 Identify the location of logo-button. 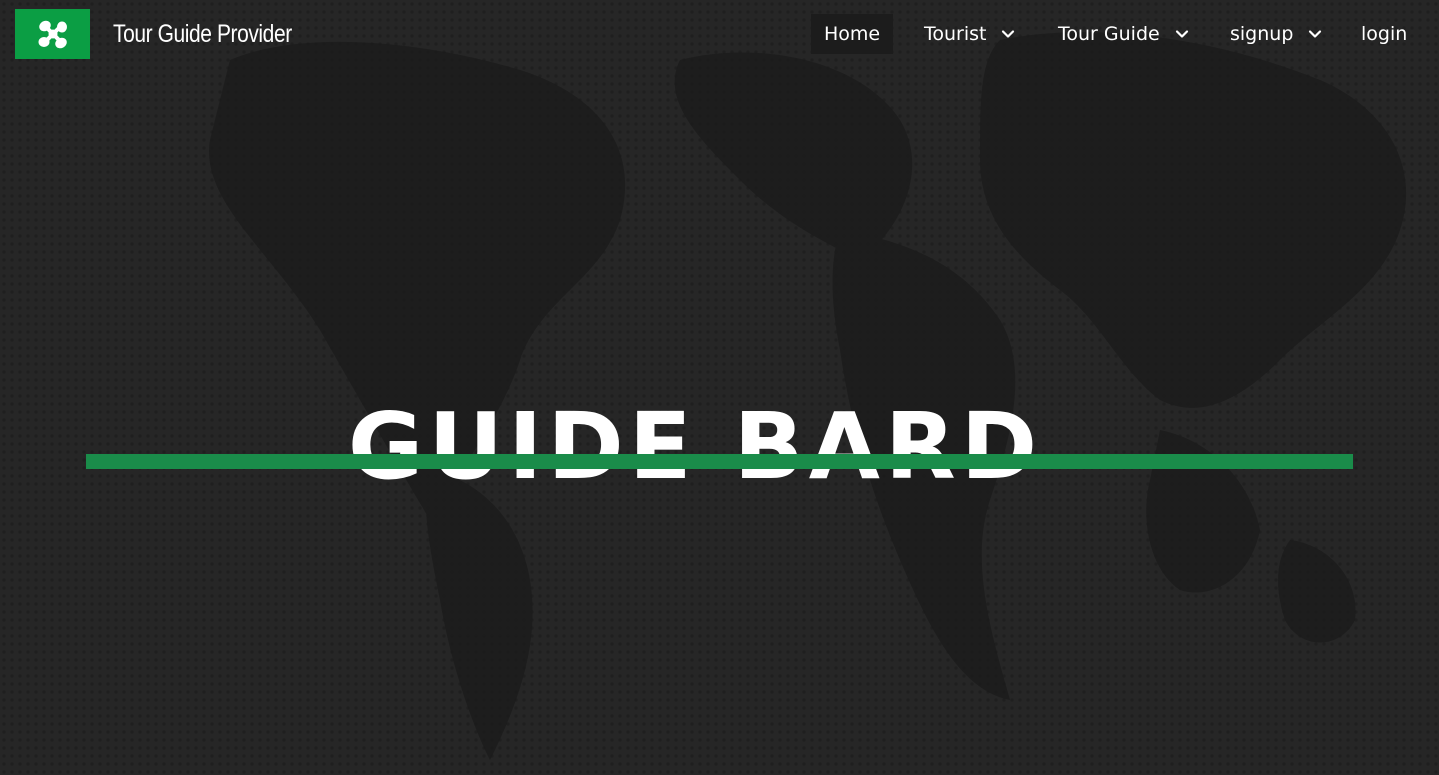
(52, 34).